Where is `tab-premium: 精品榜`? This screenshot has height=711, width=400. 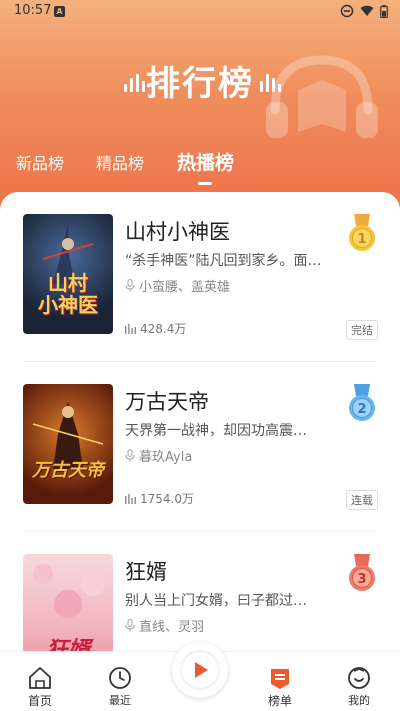
tab-premium: 精品榜 is located at coordinates (120, 162).